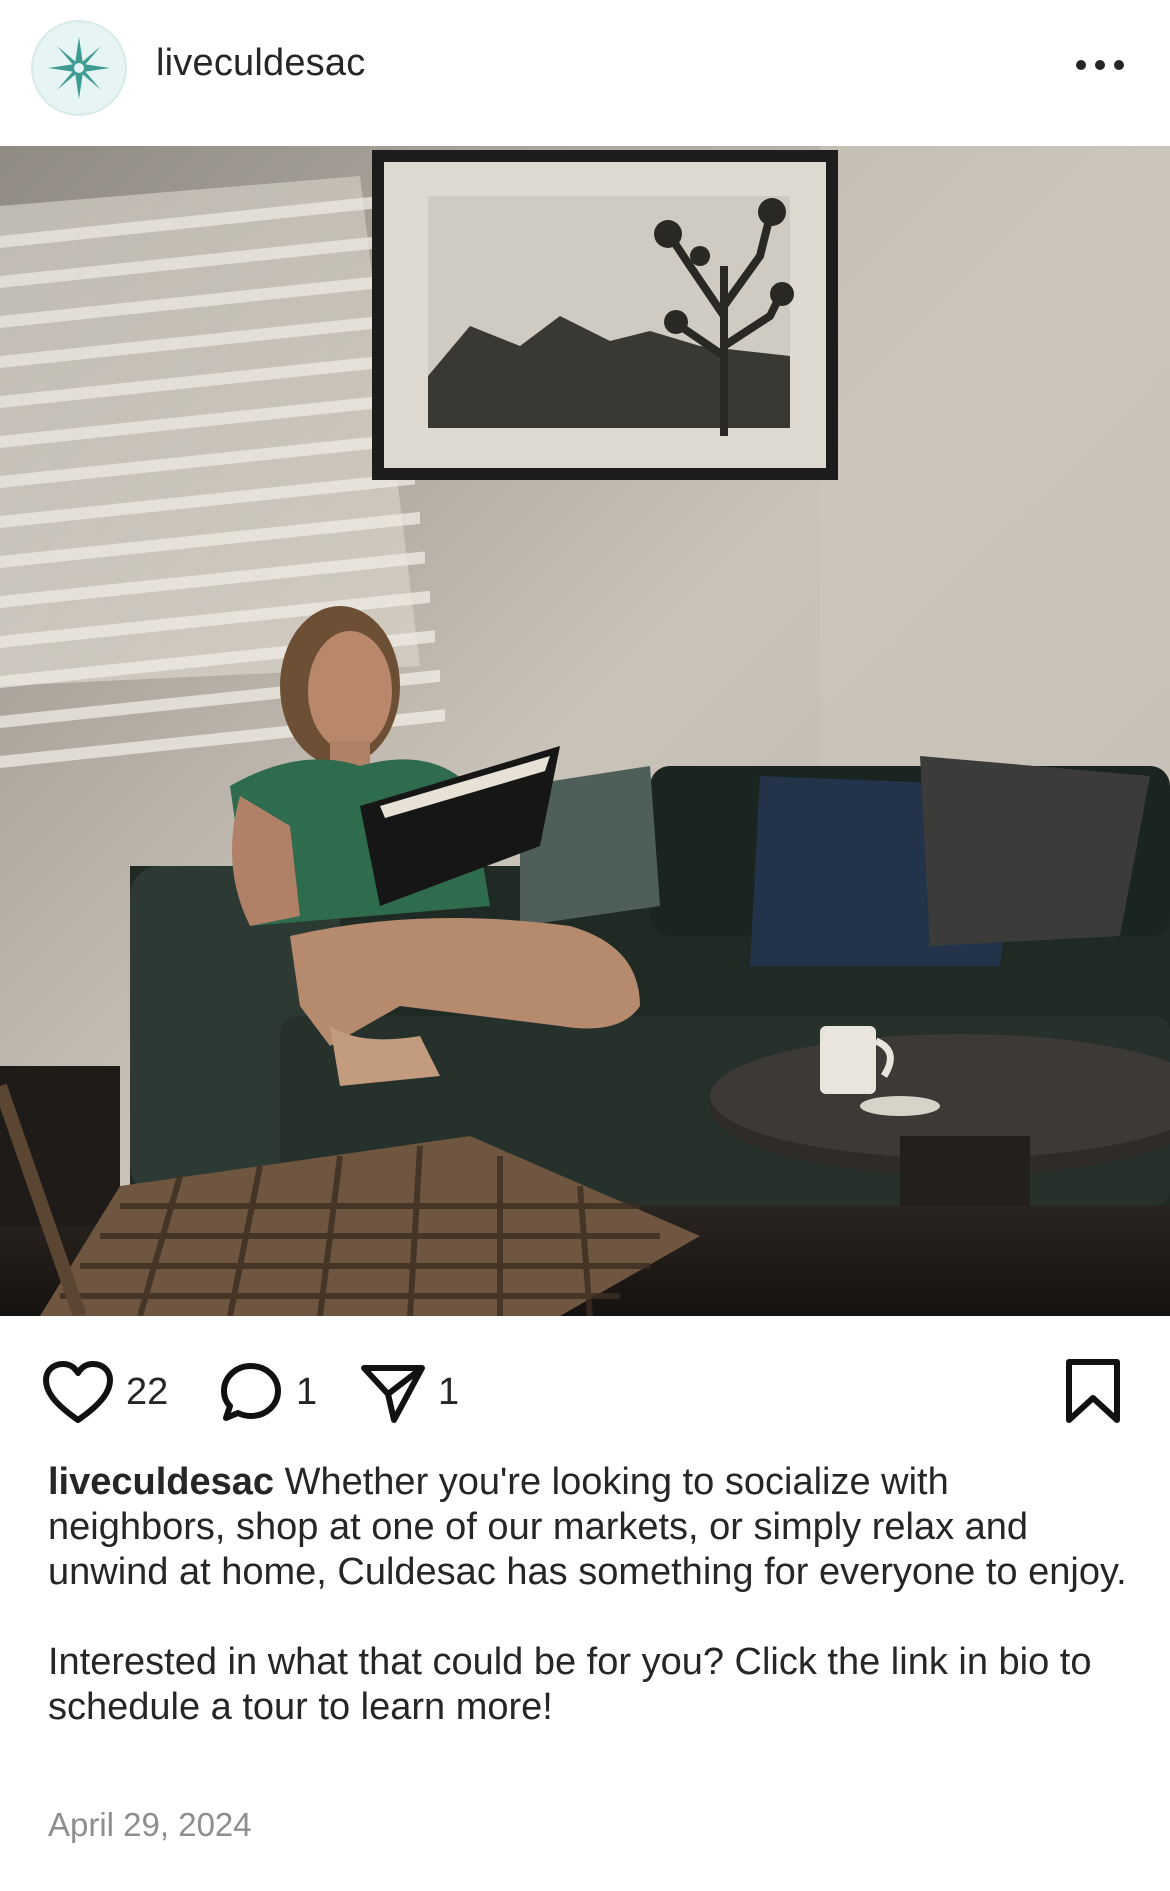 This screenshot has width=1170, height=1891. Describe the element at coordinates (585, 1390) in the screenshot. I see `post-actions-bar: 22 1 1` at that location.